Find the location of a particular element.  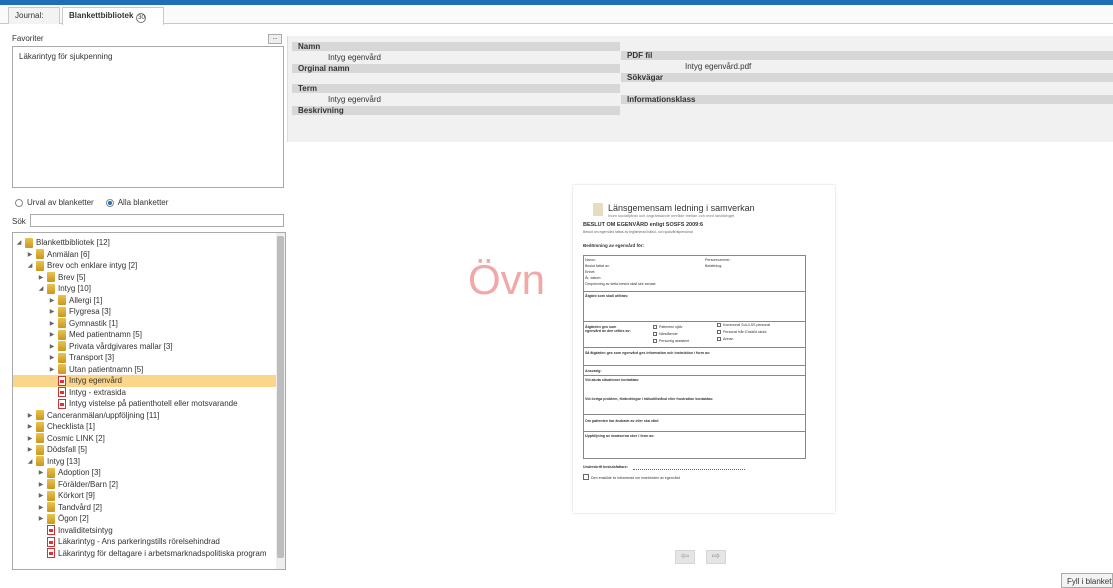

doc-field-role: Befattning: is located at coordinates (714, 266).